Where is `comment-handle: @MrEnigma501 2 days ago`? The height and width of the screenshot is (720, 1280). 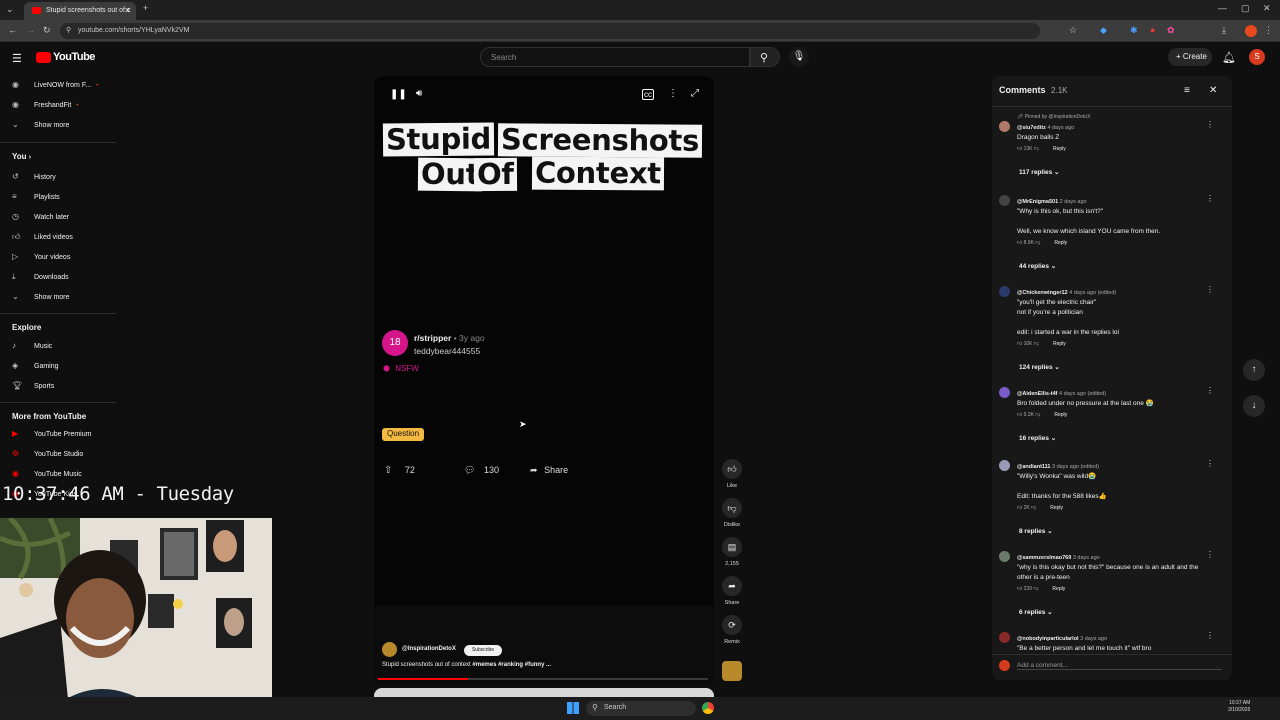
comment-handle: @MrEnigma501 2 days ago is located at coordinates (1052, 202).